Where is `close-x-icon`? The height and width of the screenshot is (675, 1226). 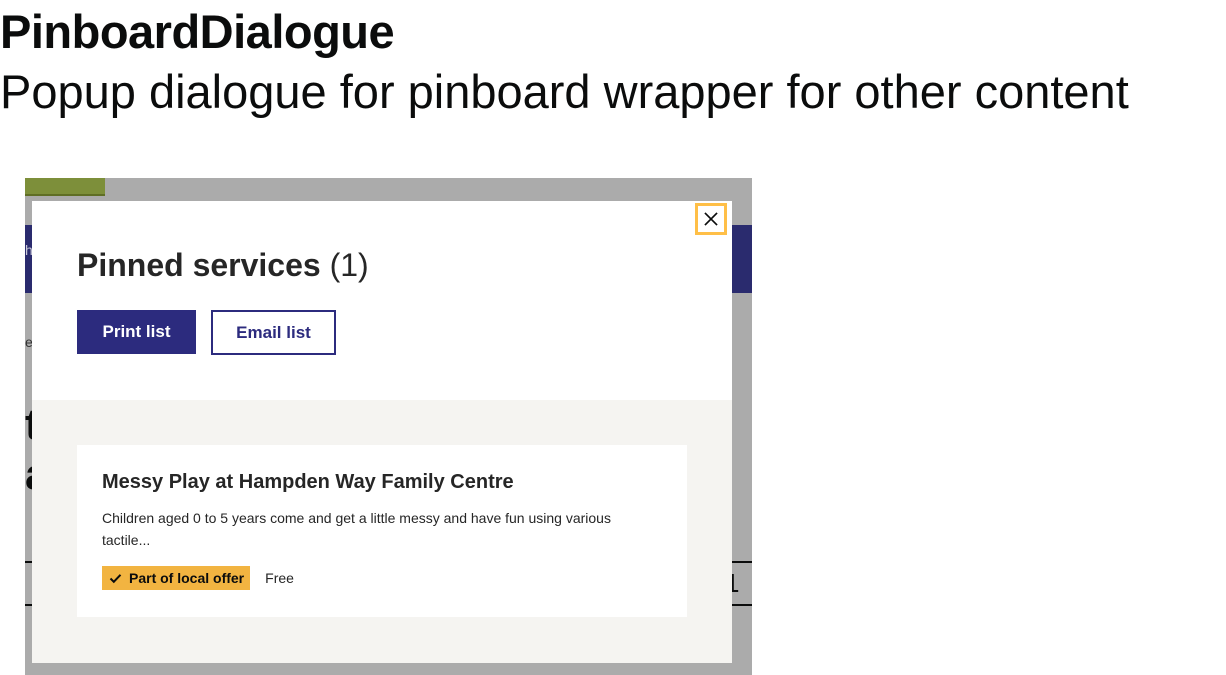 close-x-icon is located at coordinates (711, 219).